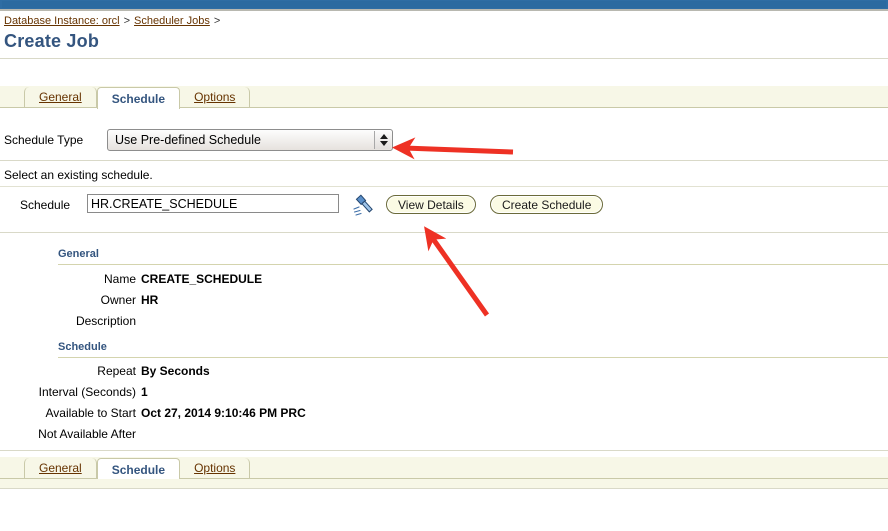  Describe the element at coordinates (444, 97) in the screenshot. I see `tabbar-top: General Schedule Options` at that location.